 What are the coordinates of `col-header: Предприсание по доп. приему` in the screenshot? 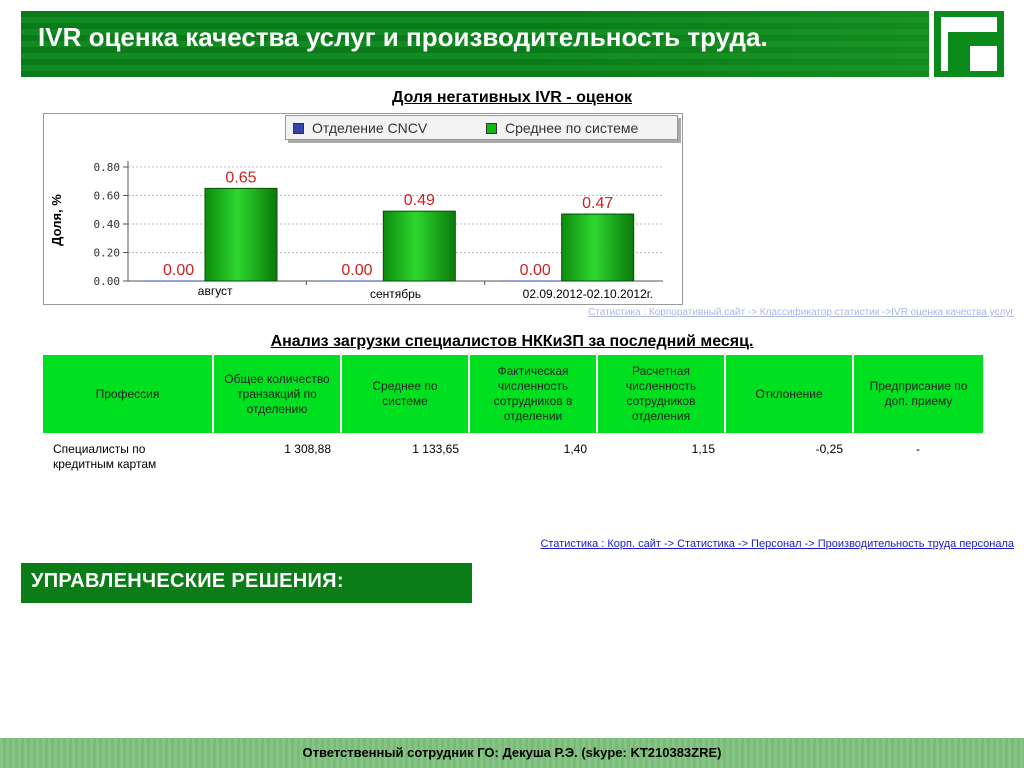 It's located at (918, 394).